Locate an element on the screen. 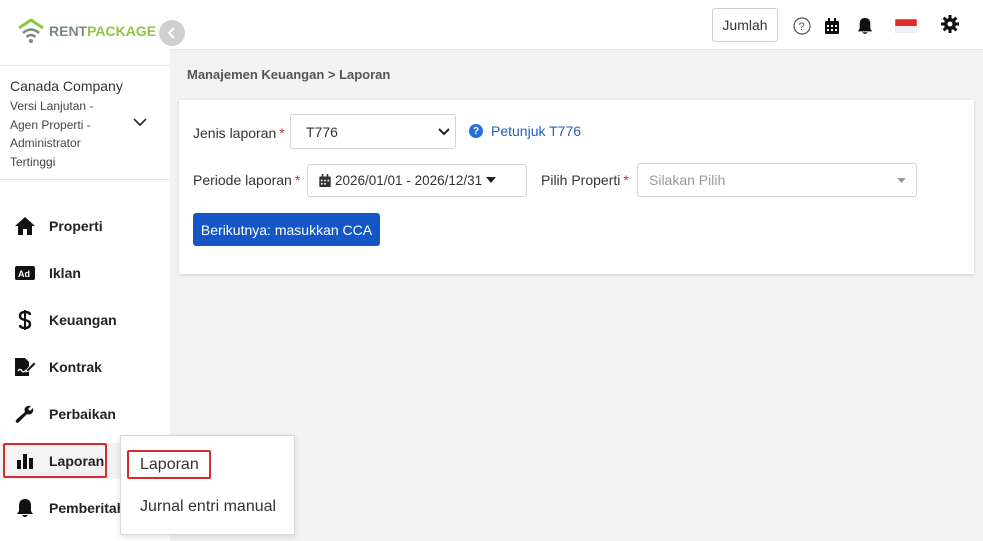  sidebar-item-iklan: Ad Iklan is located at coordinates (85, 273).